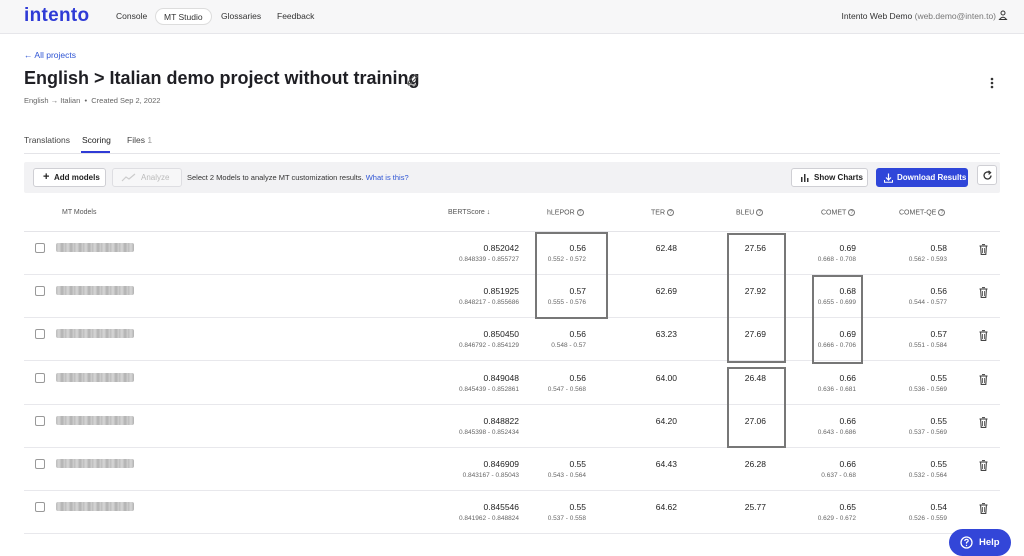 This screenshot has width=1024, height=556. What do you see at coordinates (501, 507) in the screenshot?
I see `bertscore-value: 0.845546` at bounding box center [501, 507].